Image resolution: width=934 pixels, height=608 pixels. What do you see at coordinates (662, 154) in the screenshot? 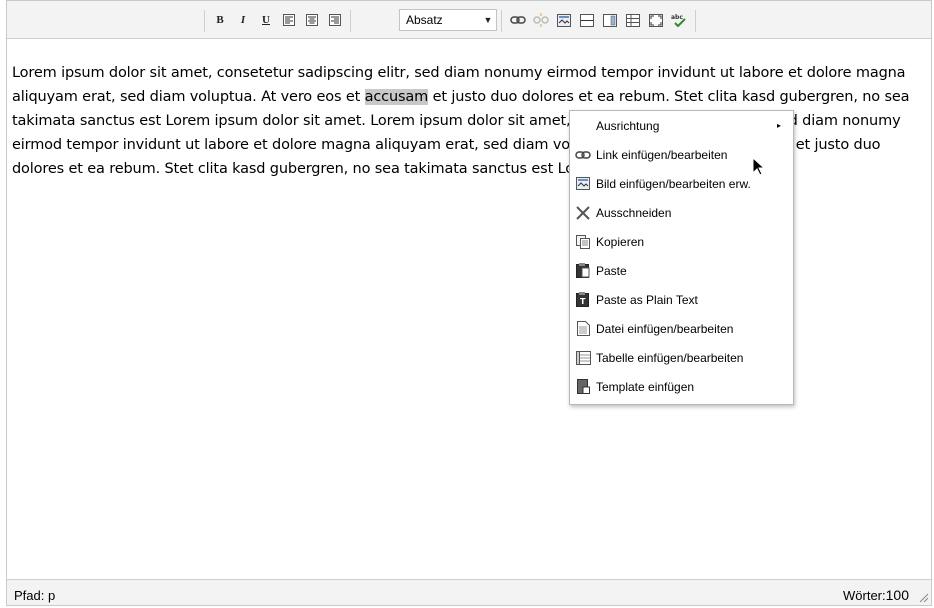
I see `menu-item-label: Link einfügen/bearbeiten` at bounding box center [662, 154].